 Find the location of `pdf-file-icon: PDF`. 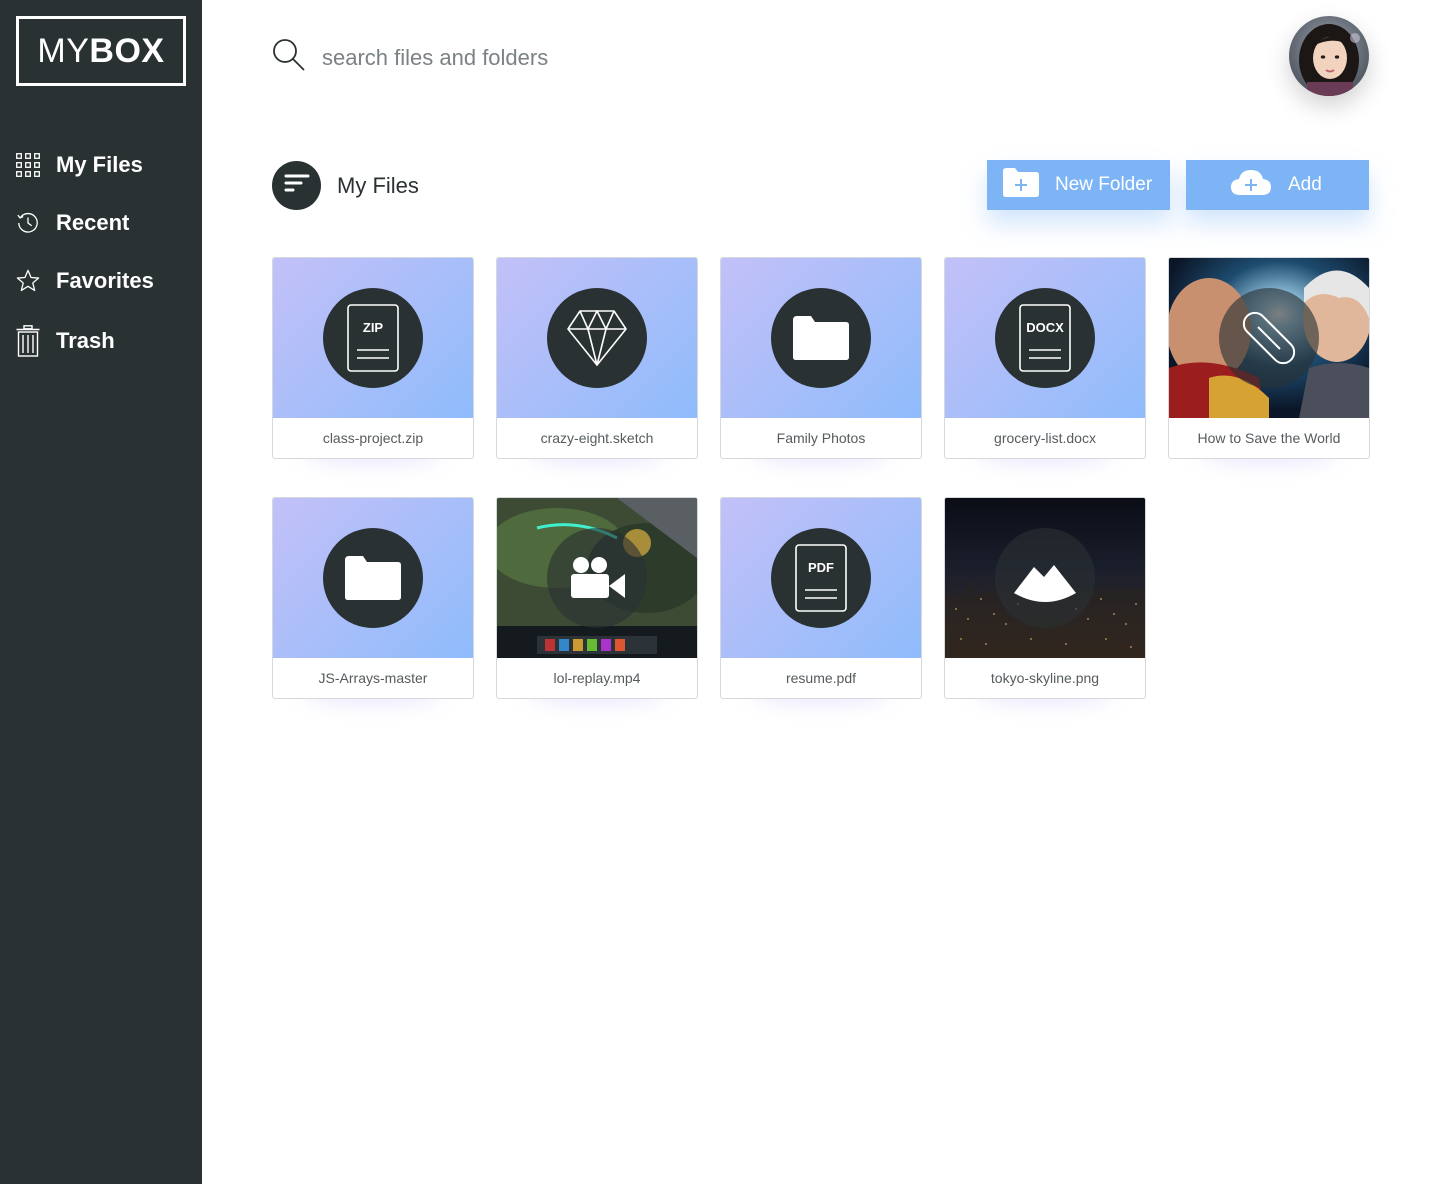

pdf-file-icon: PDF is located at coordinates (821, 578).